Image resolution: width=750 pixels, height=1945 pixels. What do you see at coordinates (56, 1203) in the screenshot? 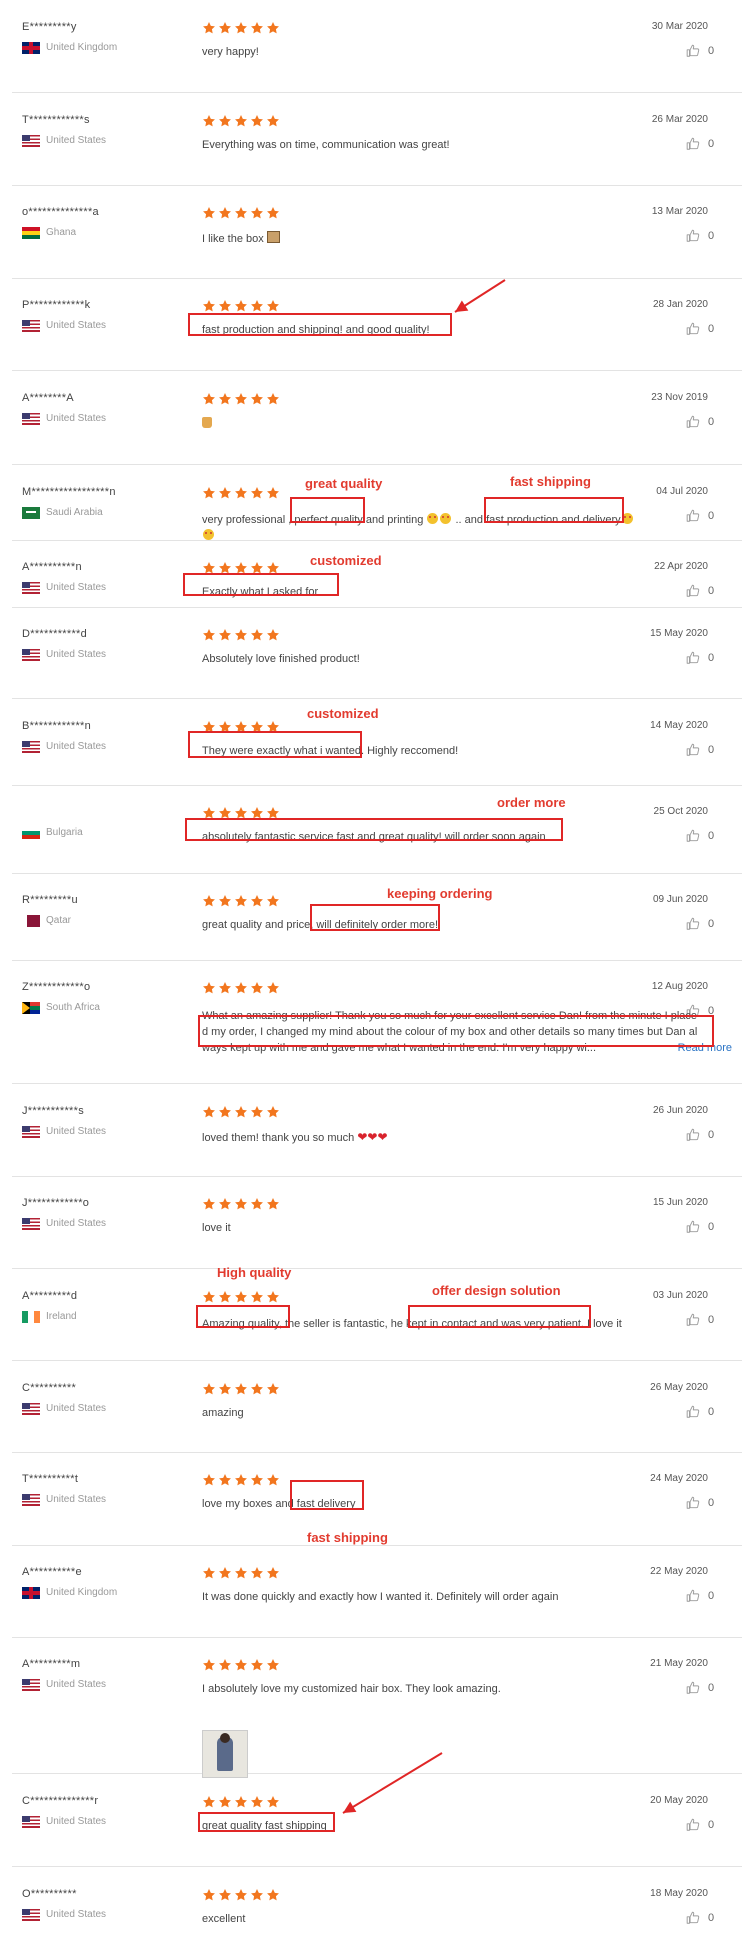
I see `reviewer-name: J************o` at bounding box center [56, 1203].